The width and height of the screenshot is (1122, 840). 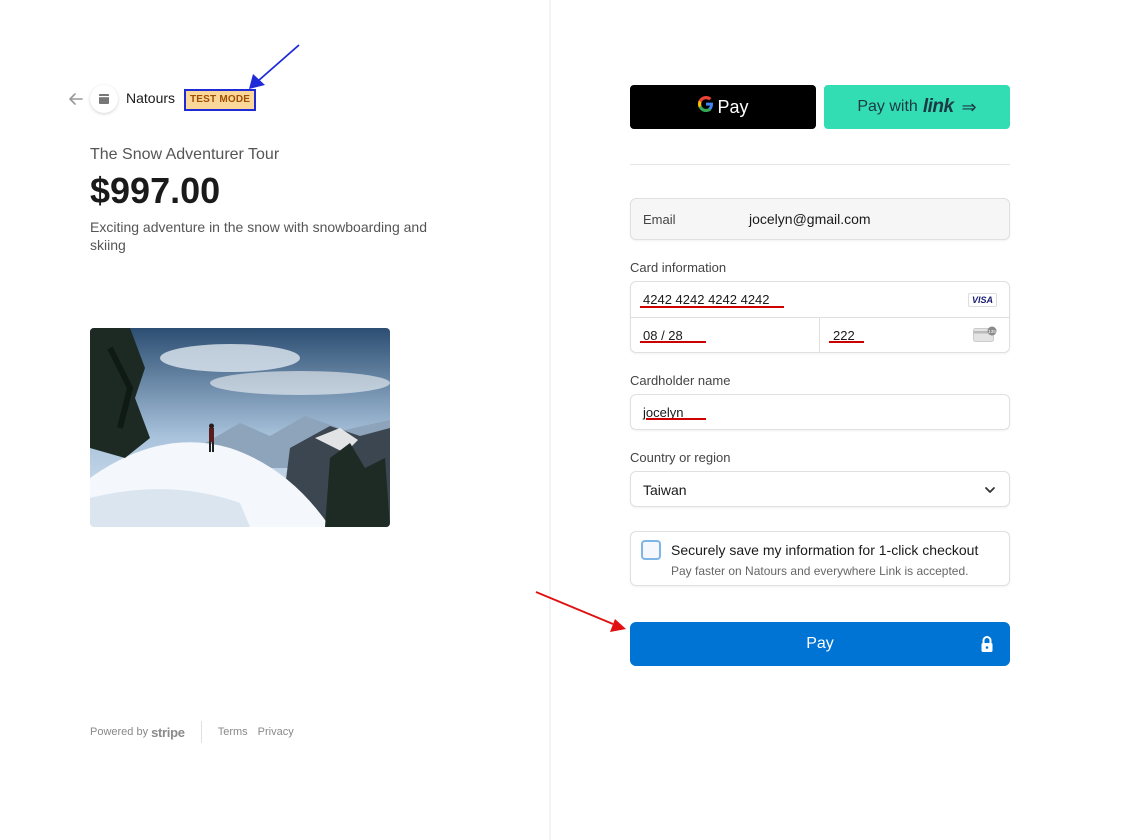 I want to click on merchant-logo-icon, so click(x=104, y=99).